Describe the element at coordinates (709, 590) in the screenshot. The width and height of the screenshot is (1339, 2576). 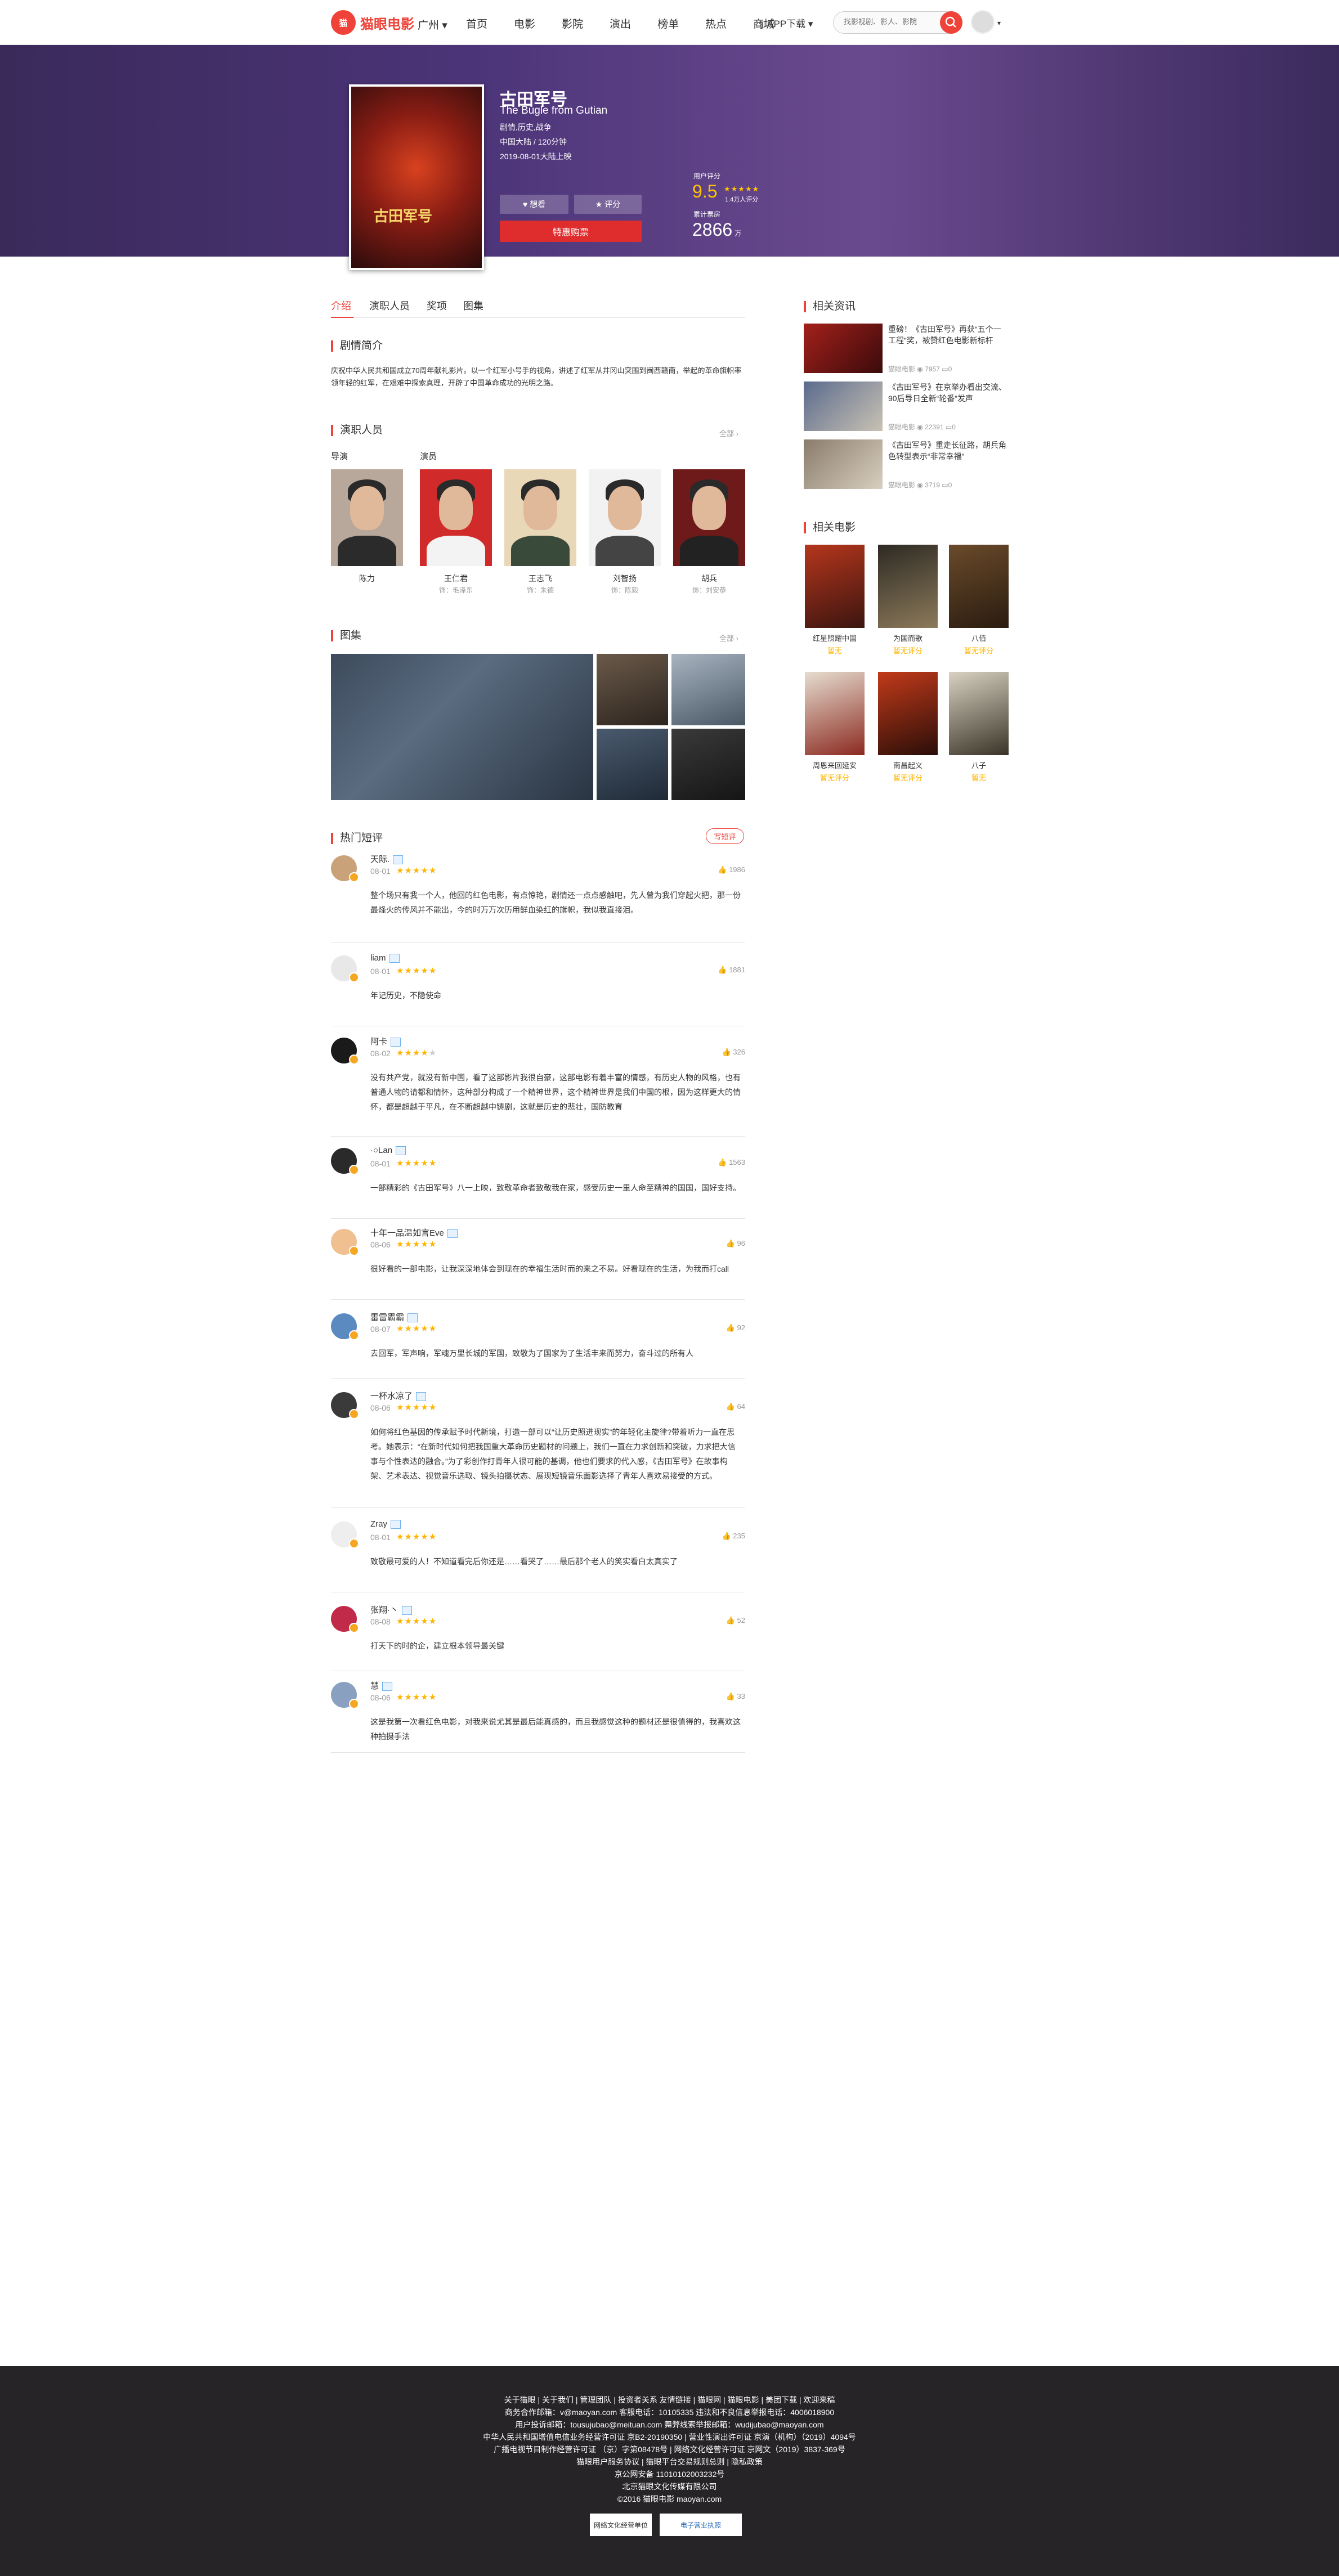
I see `cast-character: 饰：刘安恭` at that location.